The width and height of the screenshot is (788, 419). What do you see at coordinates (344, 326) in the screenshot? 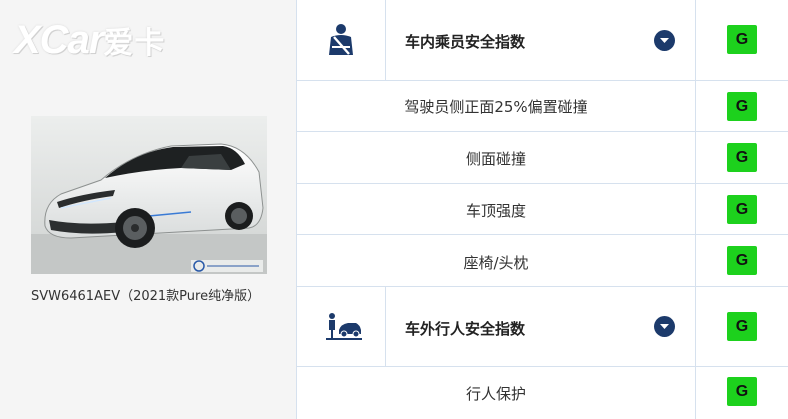
I see `pedestrian-car-icon` at bounding box center [344, 326].